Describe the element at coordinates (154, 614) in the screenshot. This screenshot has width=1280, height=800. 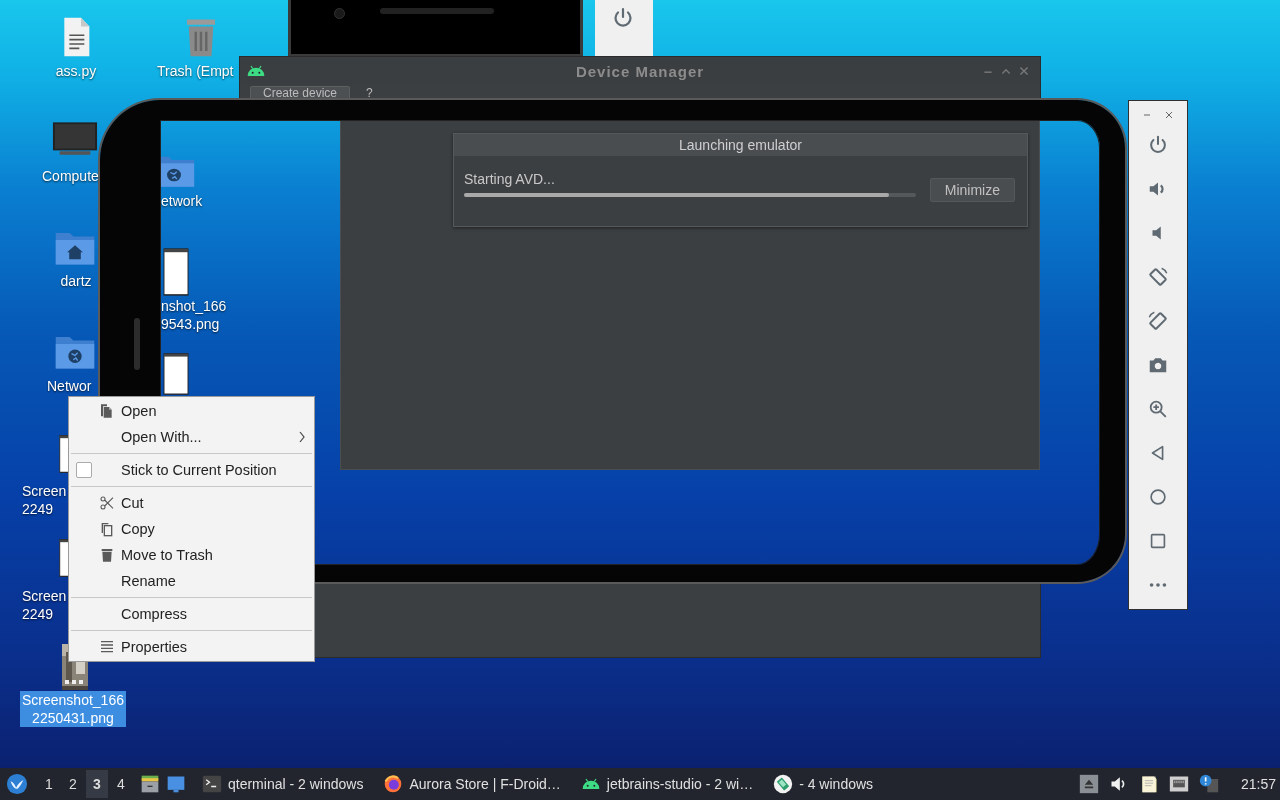
I see `menu-item: Compress` at that location.